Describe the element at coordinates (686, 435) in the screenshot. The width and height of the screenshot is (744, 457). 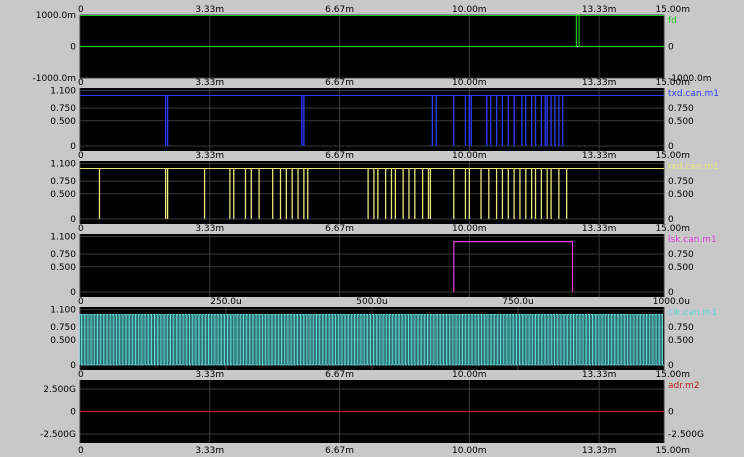
I see `y-tick-label-right: -2.500G` at that location.